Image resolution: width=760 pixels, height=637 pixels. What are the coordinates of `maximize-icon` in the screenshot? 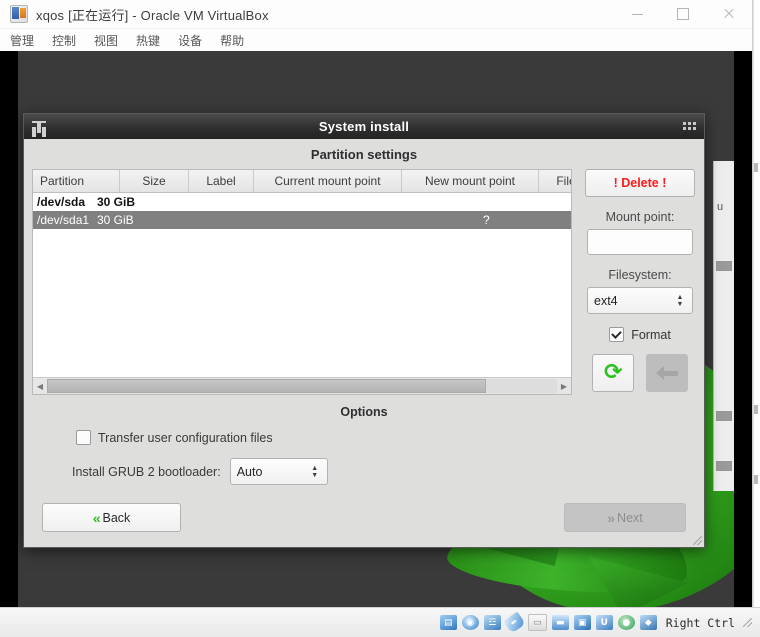 It's located at (683, 14).